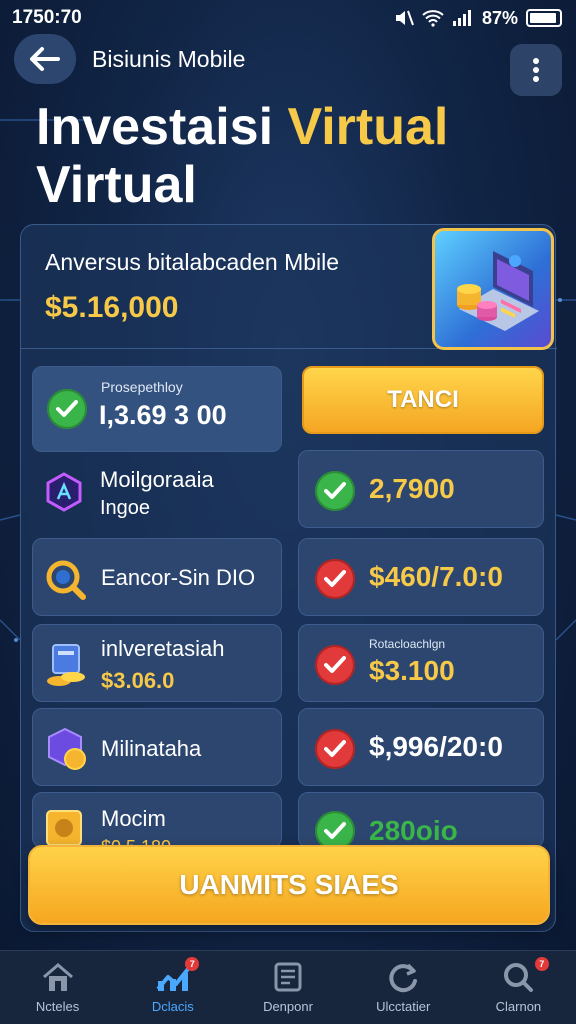 The image size is (576, 1024). What do you see at coordinates (66, 665) in the screenshot?
I see `server-coins-icon` at bounding box center [66, 665].